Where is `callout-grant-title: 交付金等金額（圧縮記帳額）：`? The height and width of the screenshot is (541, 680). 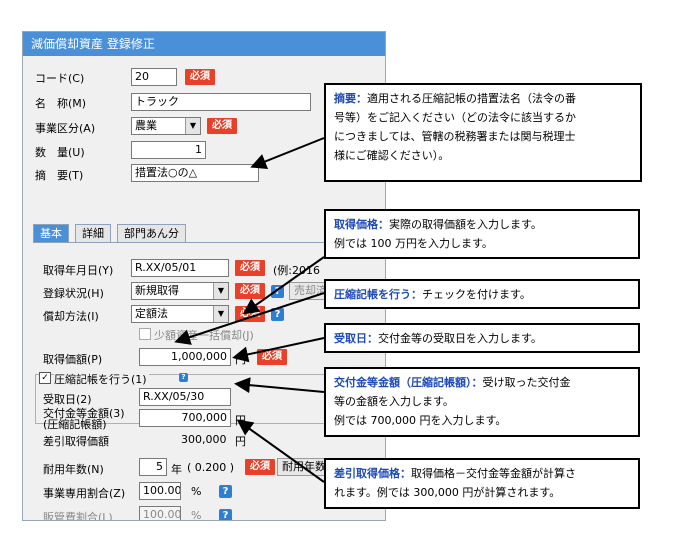
callout-grant-title: 交付金等金額（圧縮記帳額）： is located at coordinates (408, 382).